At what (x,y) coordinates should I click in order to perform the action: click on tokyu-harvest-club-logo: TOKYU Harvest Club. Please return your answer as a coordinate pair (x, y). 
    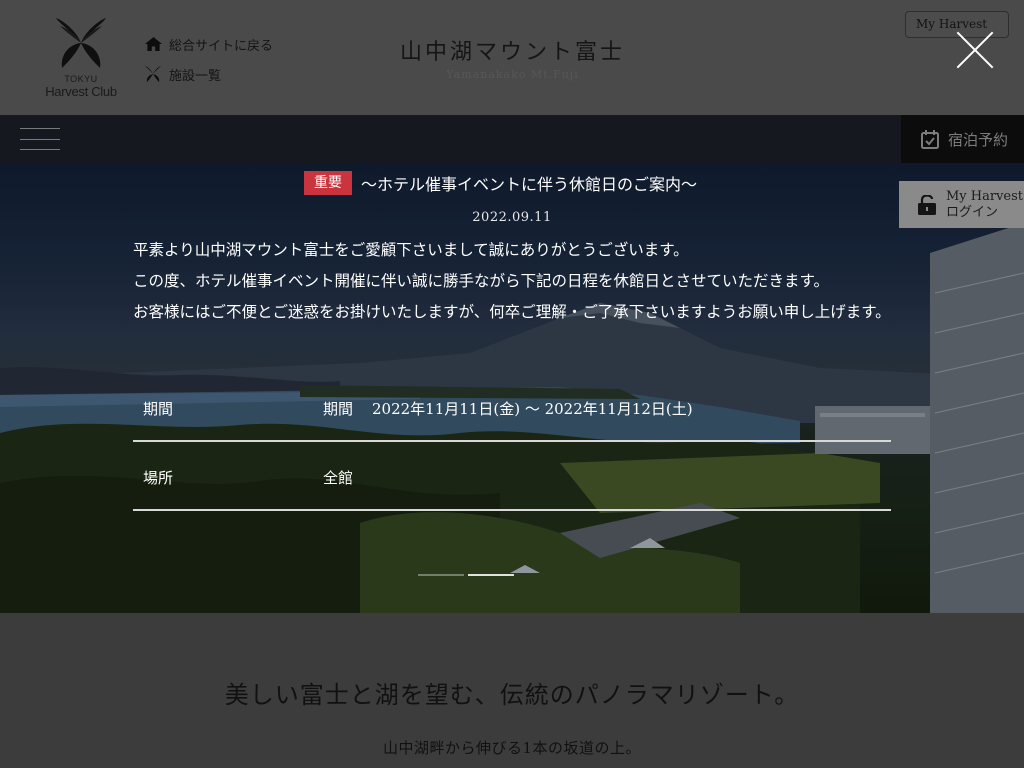
    Looking at the image, I should click on (81, 58).